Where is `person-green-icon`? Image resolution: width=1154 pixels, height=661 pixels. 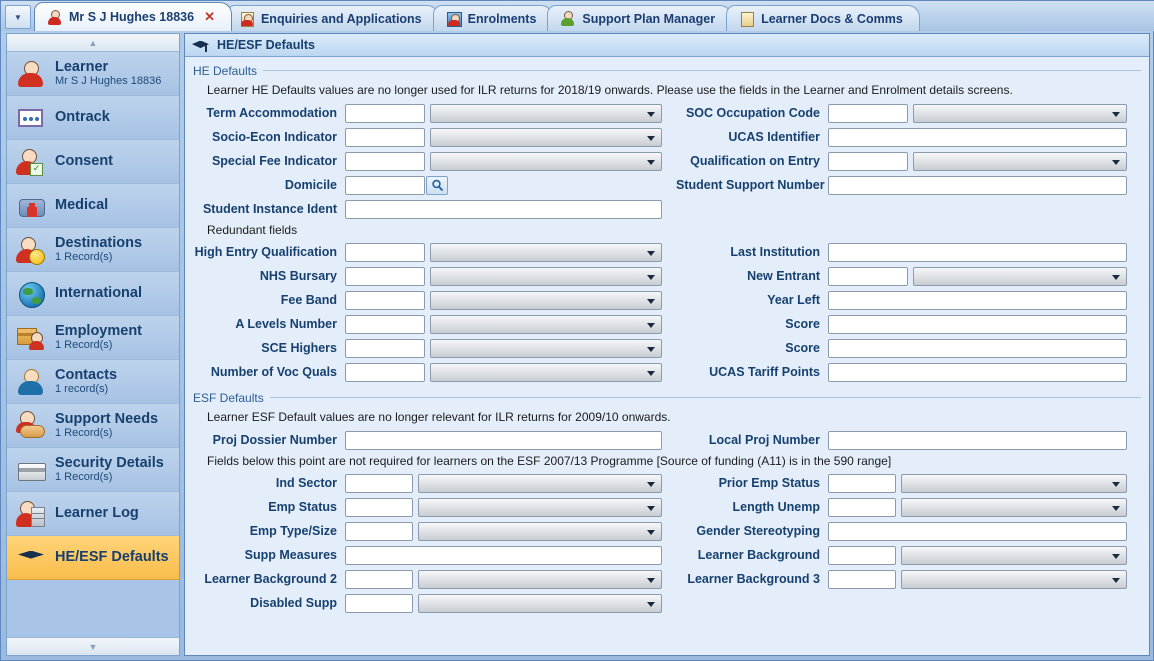 person-green-icon is located at coordinates (568, 18).